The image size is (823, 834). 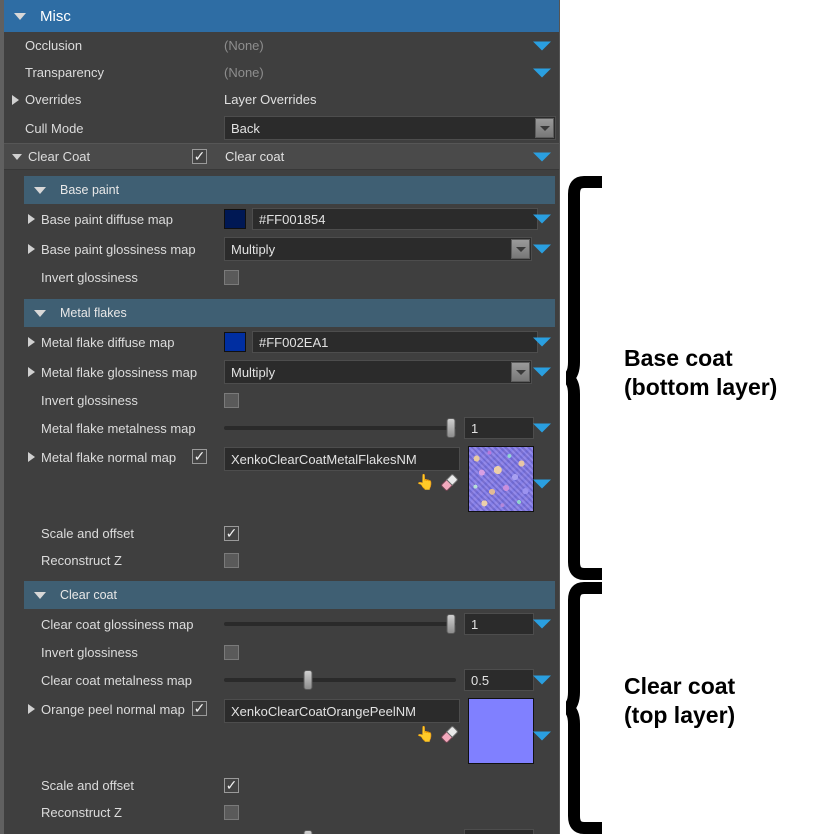 I want to click on base-coat-annotation-line1: Base coat, so click(x=678, y=358).